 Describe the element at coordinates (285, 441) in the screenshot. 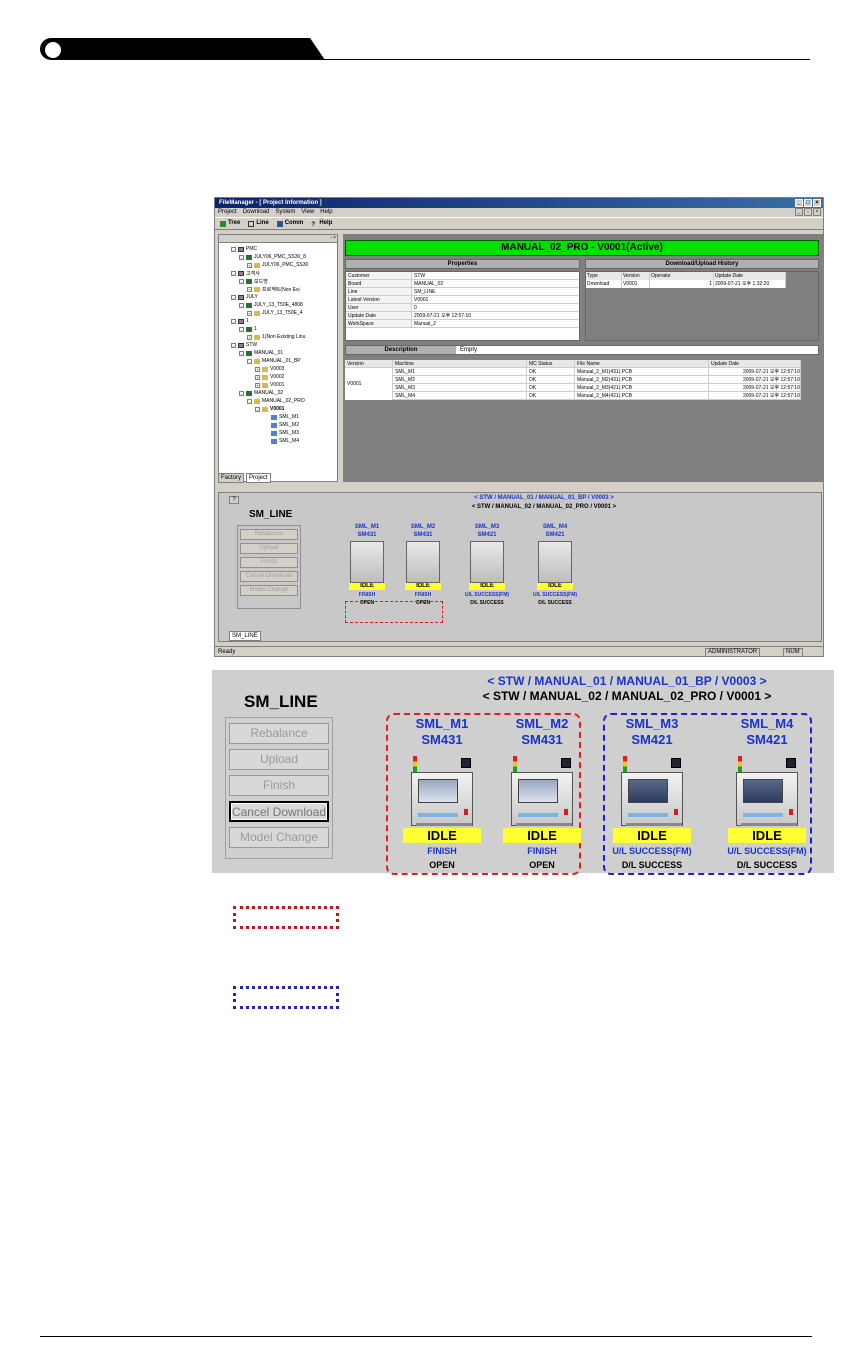

I see `tree-node: SML_M4` at that location.